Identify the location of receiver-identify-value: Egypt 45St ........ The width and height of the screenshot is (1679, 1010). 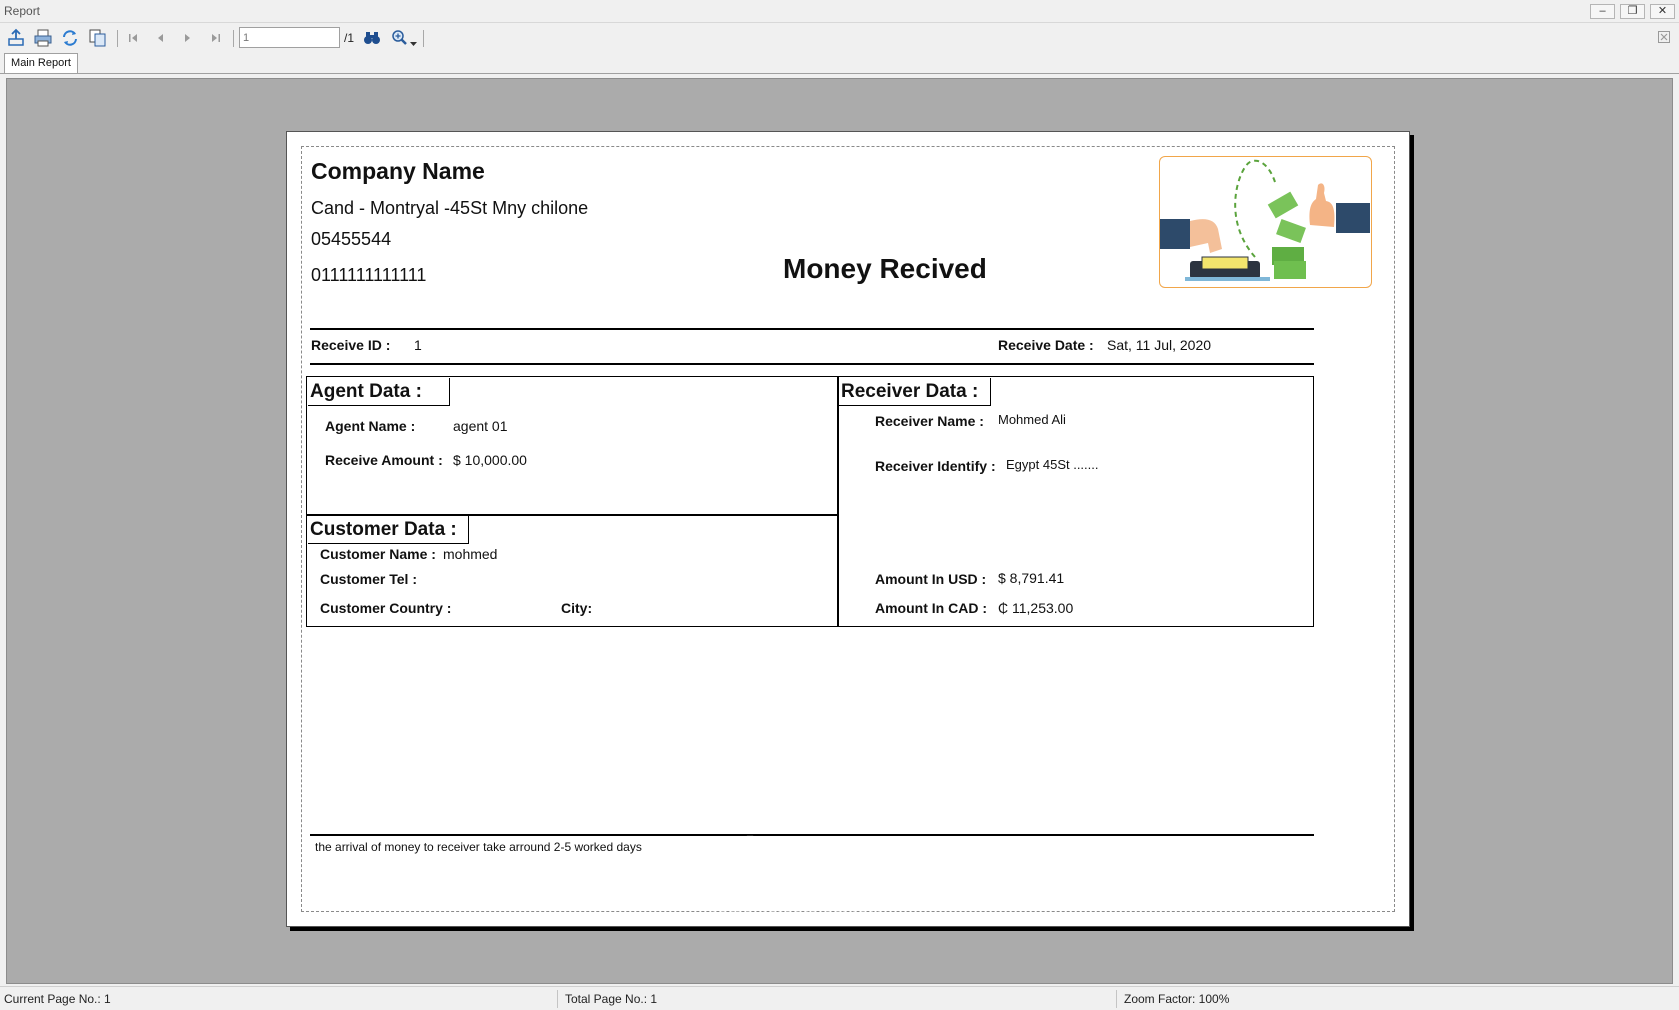
(1052, 464).